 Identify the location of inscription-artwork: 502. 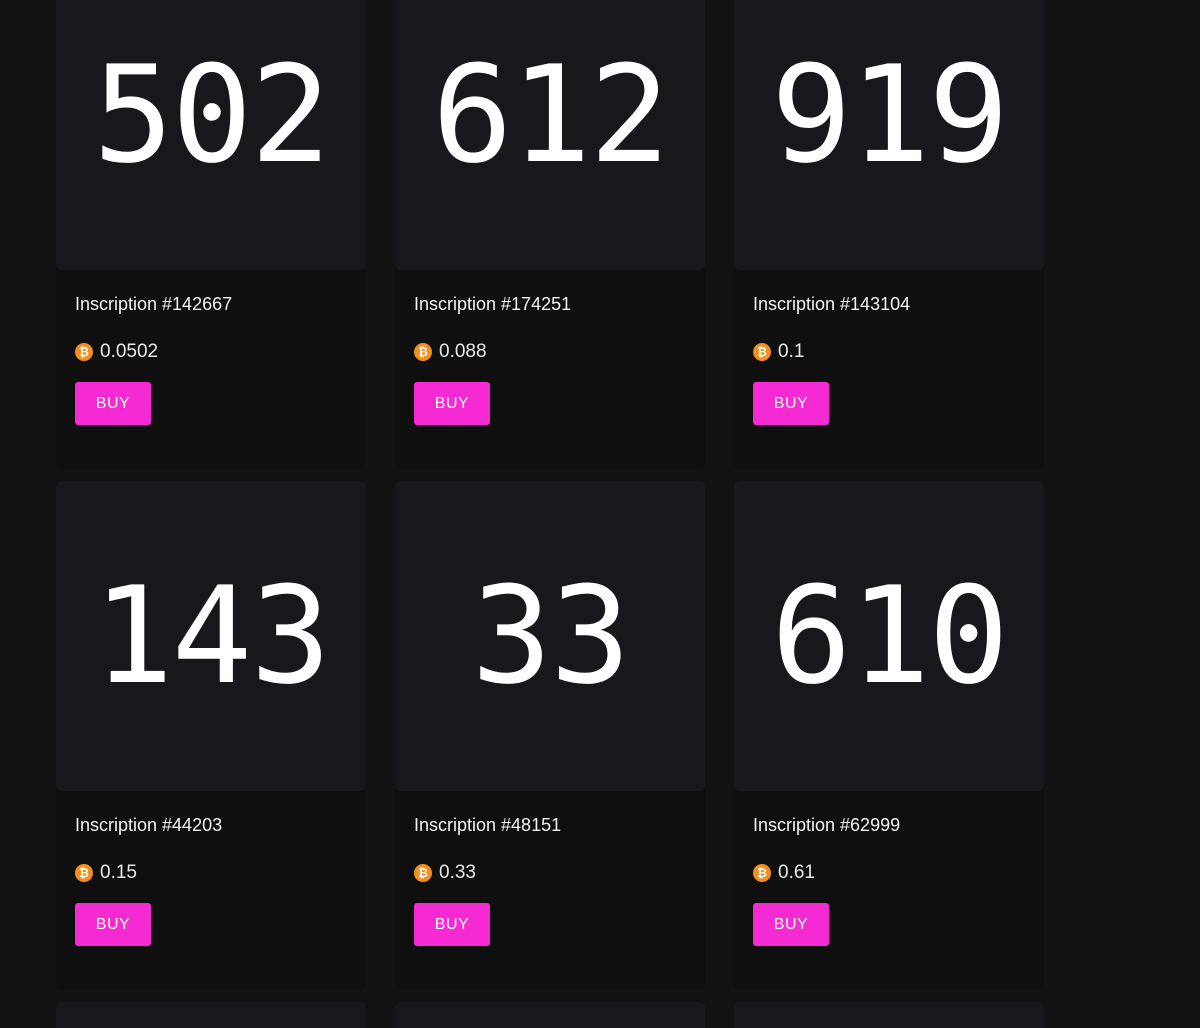
(211, 135).